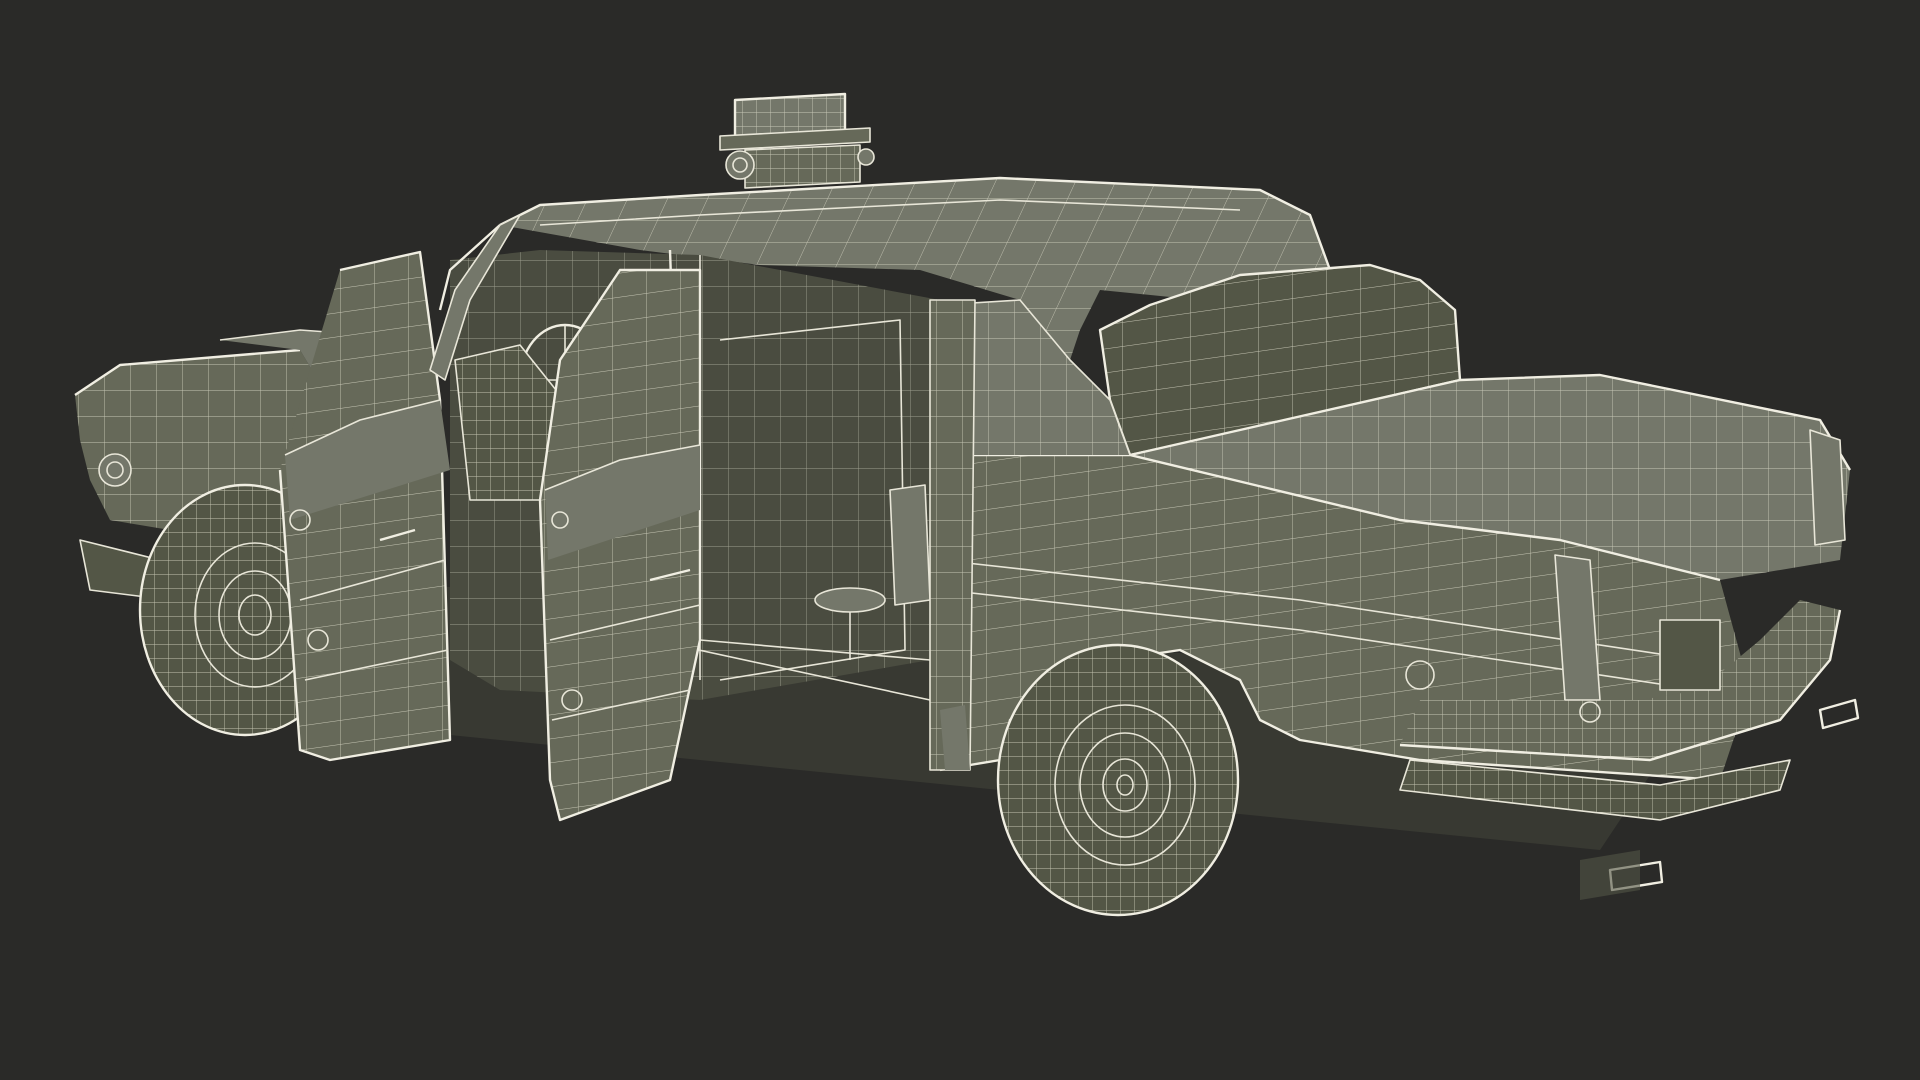 The width and height of the screenshot is (1920, 1080). I want to click on roof-light, so click(797, 140).